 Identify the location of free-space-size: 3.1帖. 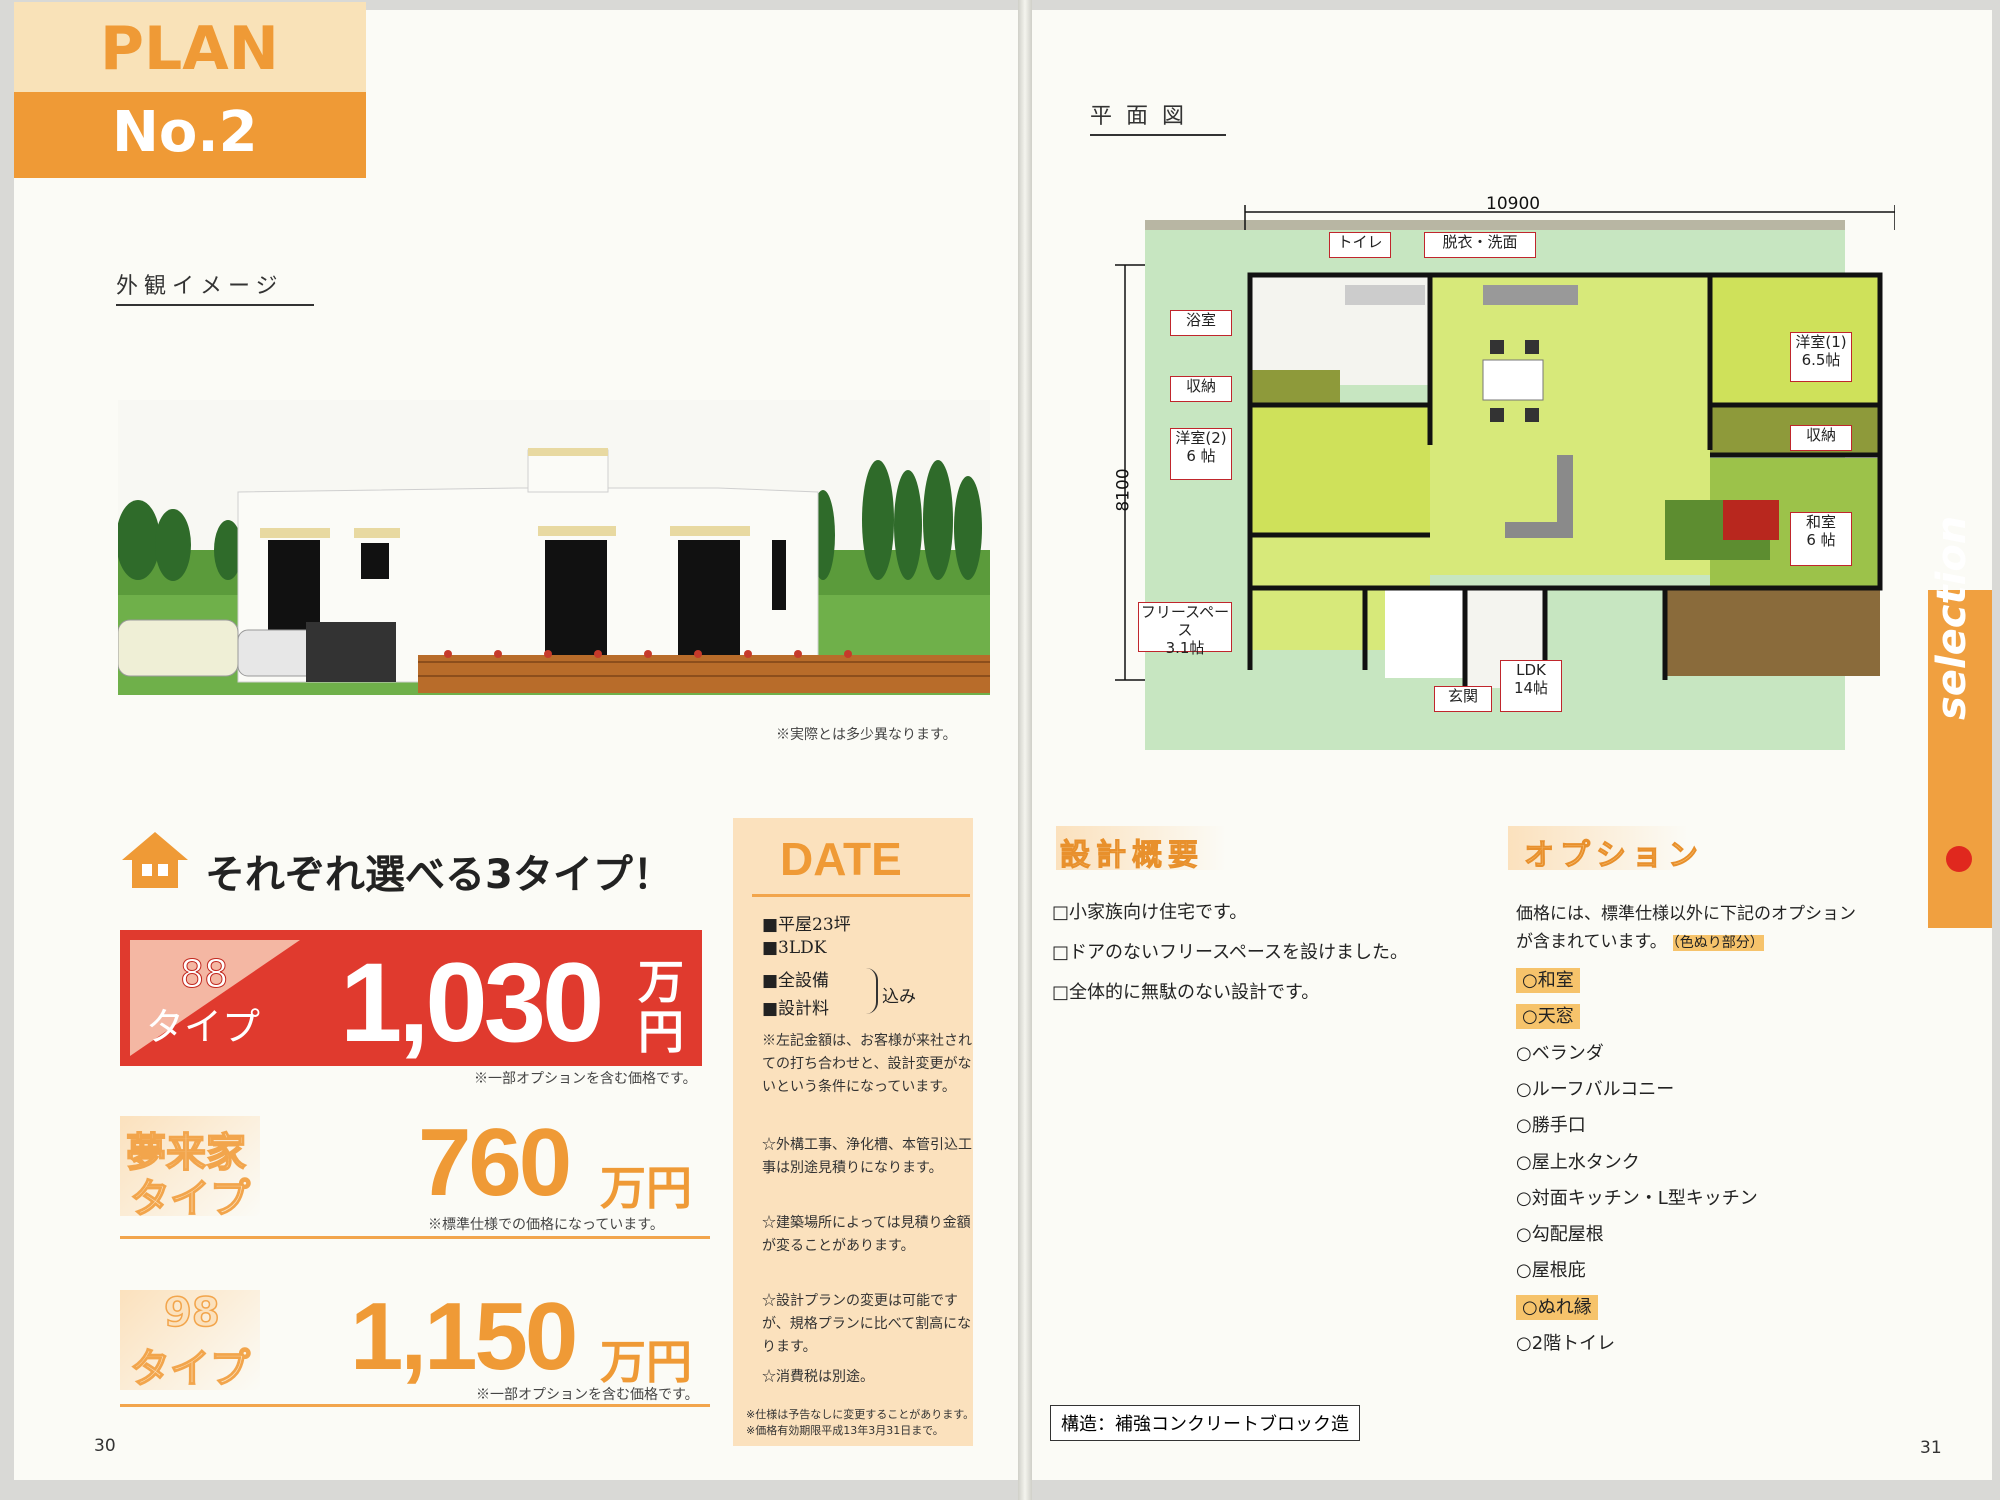
(1185, 648).